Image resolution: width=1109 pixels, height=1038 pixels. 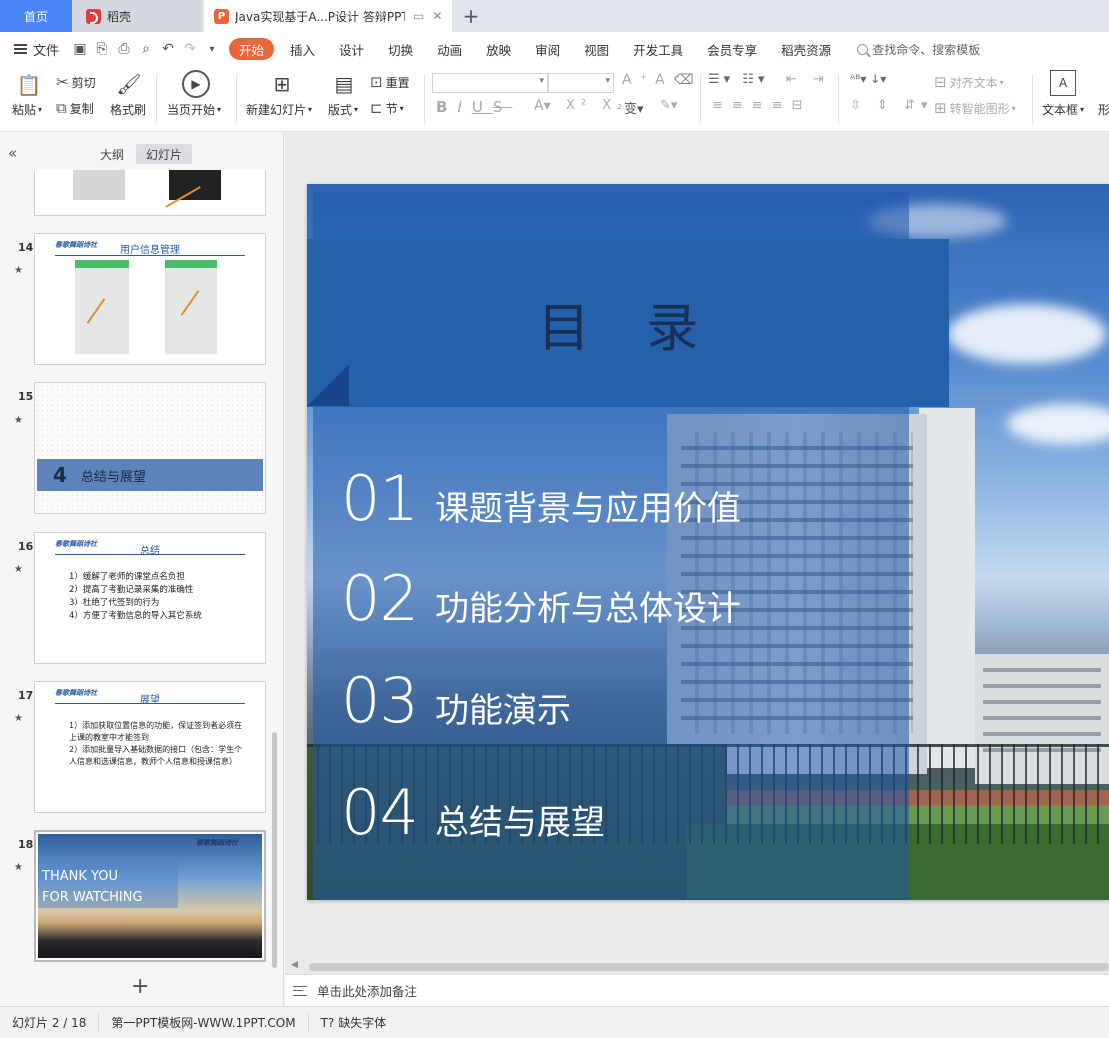 I want to click on menu-tab-animation: 动画, so click(x=449, y=49).